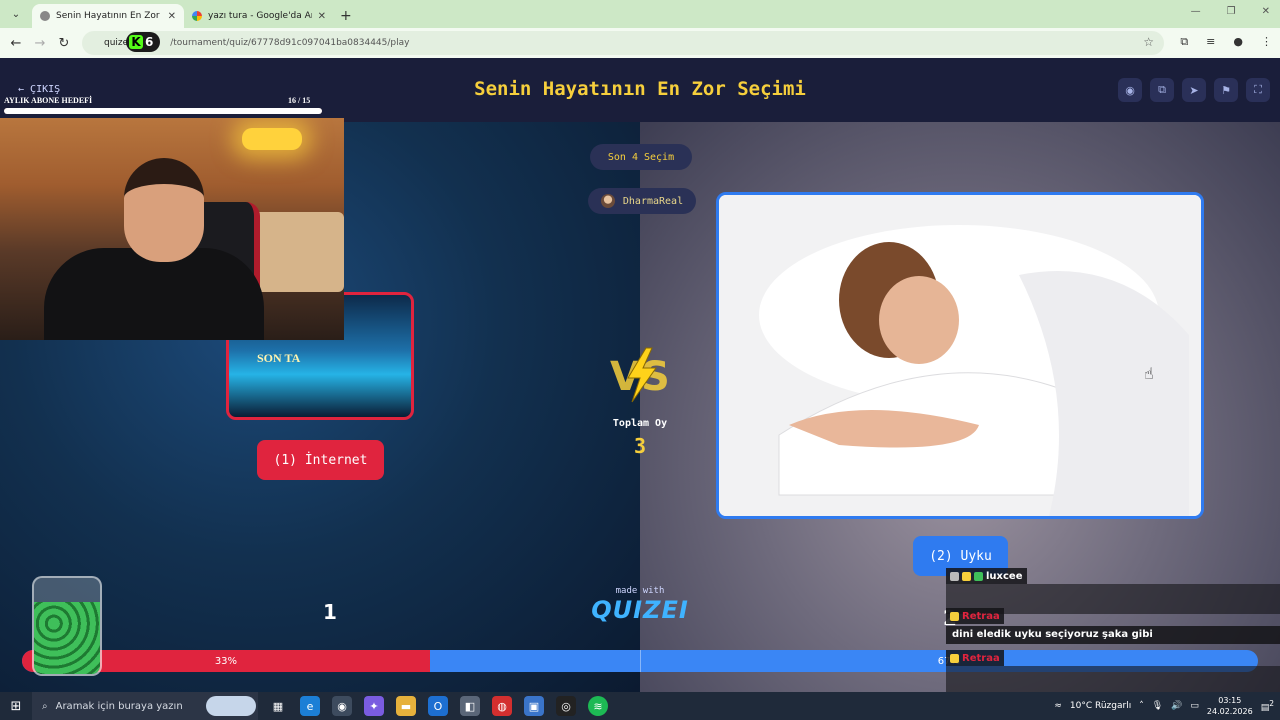  What do you see at coordinates (64, 43) in the screenshot?
I see `reload-icon: ↻` at bounding box center [64, 43].